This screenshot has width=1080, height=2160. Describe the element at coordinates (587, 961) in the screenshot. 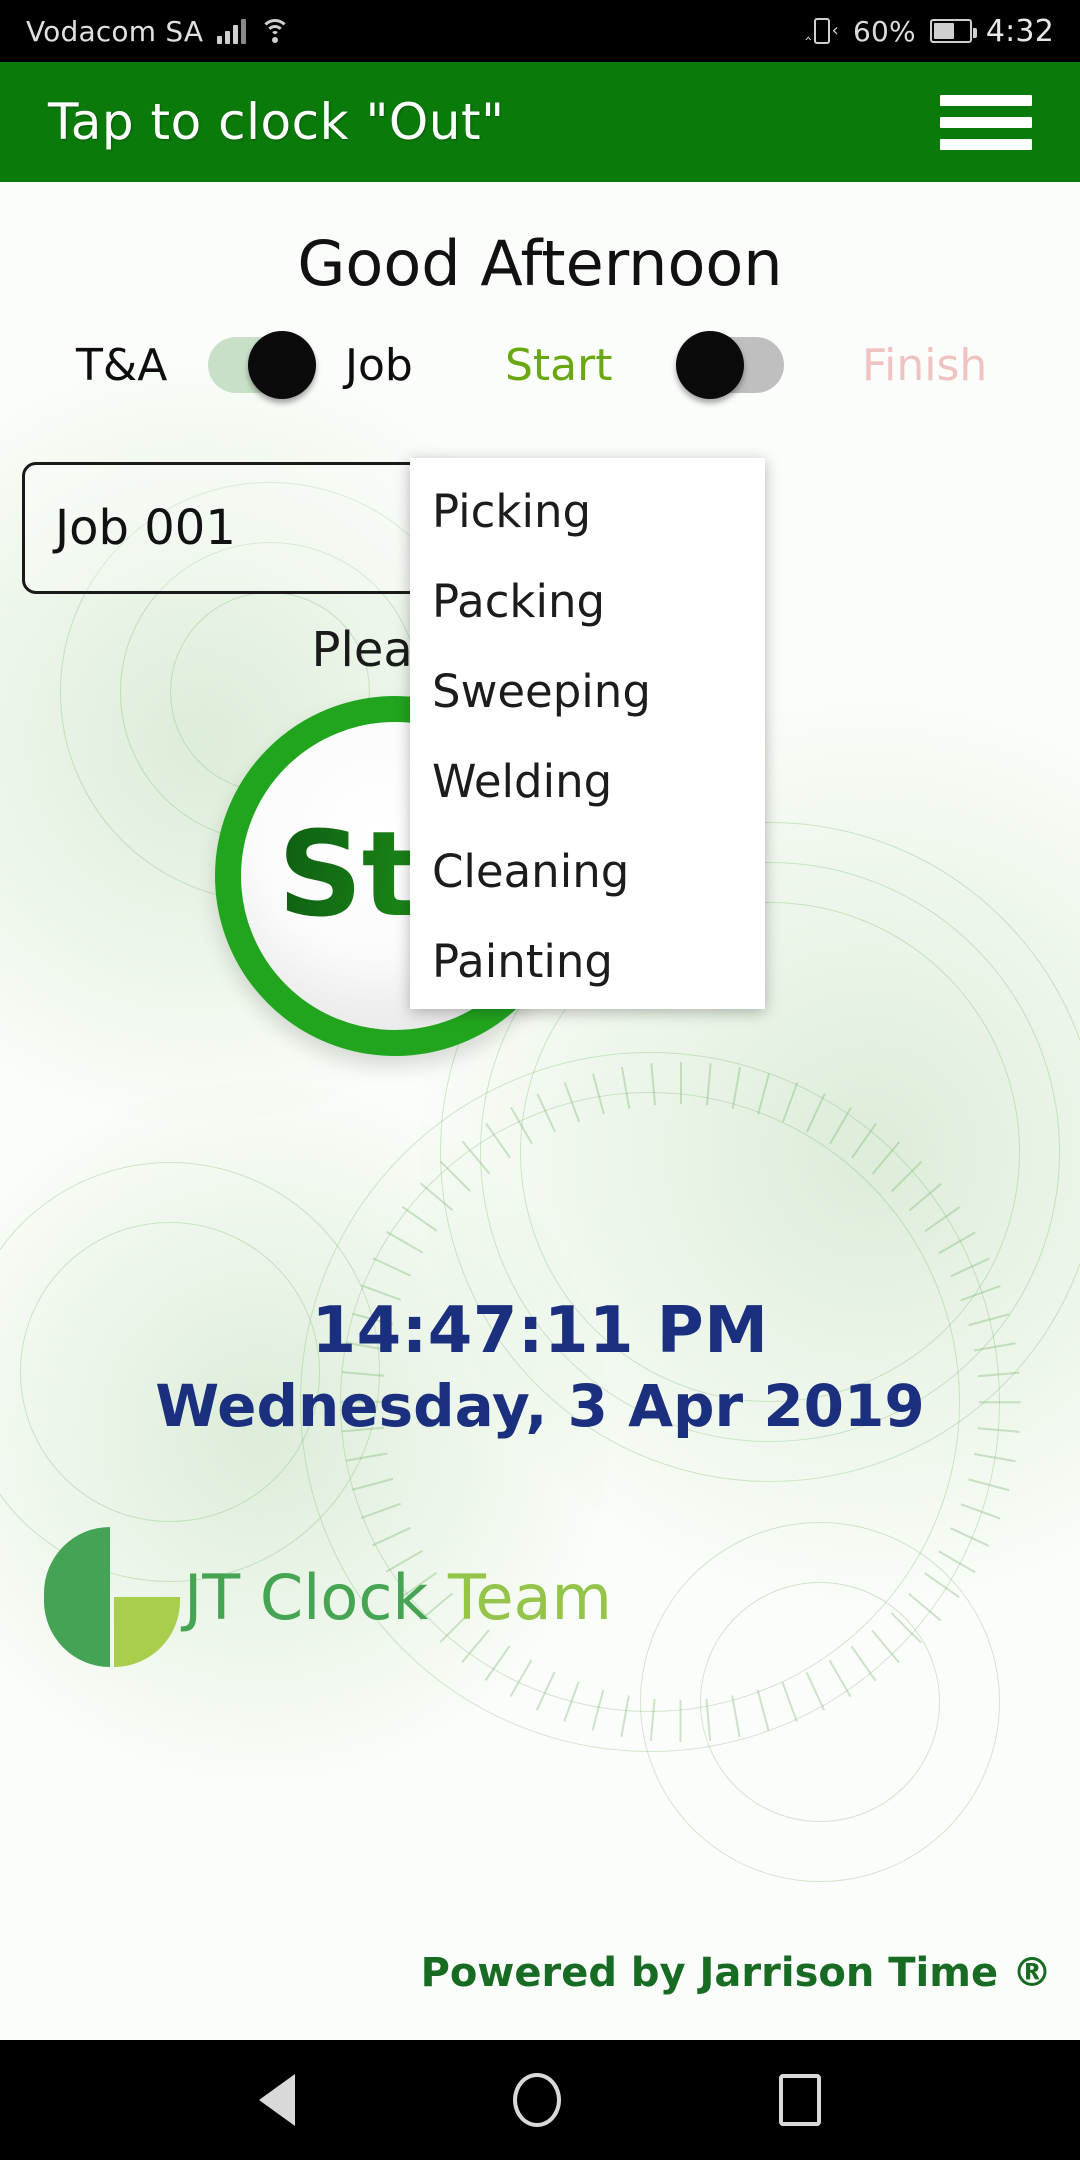

I see `dropdown-option: Painting` at that location.